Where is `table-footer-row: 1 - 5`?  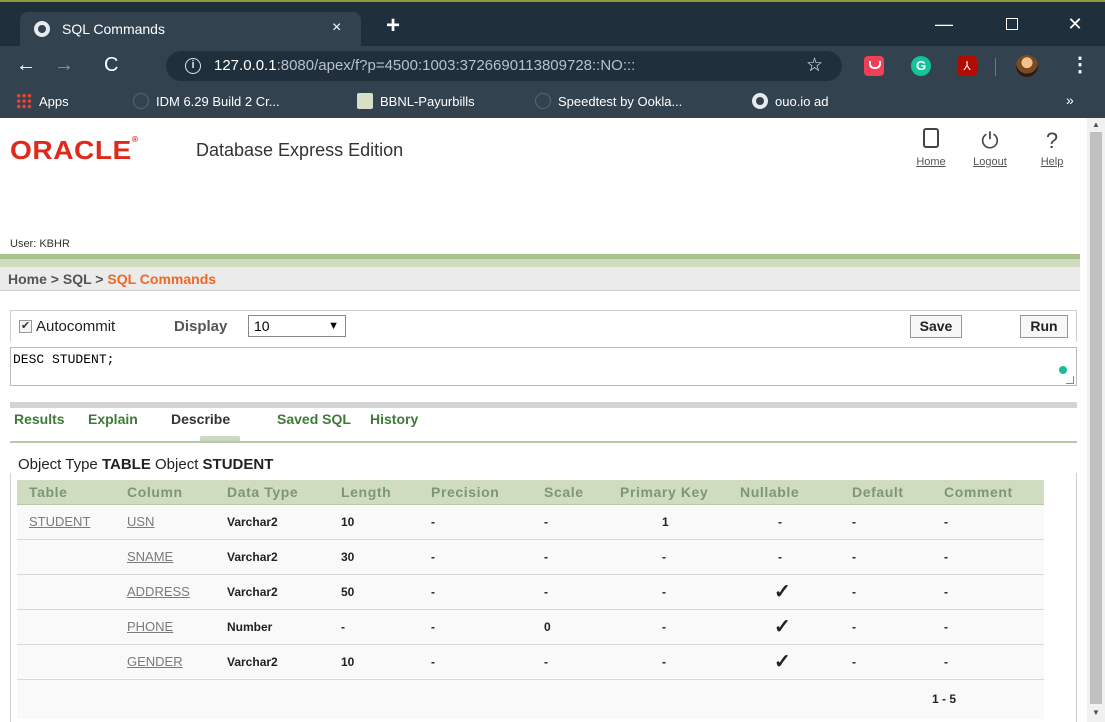 table-footer-row: 1 - 5 is located at coordinates (530, 698).